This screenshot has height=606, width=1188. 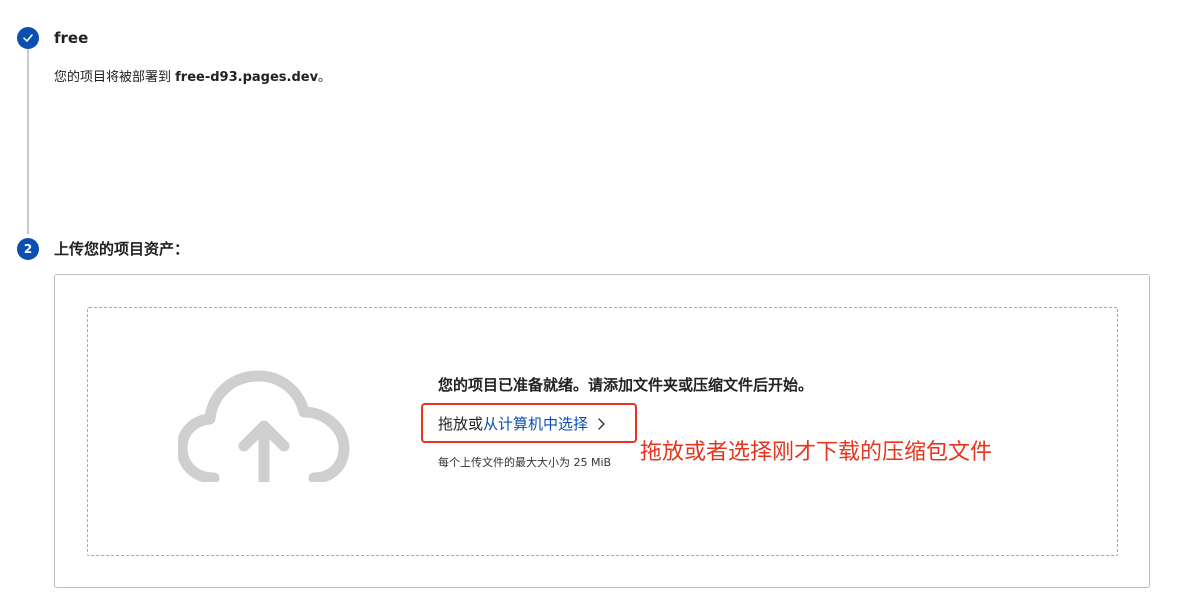 What do you see at coordinates (325, 77) in the screenshot?
I see `step1-desc-suffix: 。` at bounding box center [325, 77].